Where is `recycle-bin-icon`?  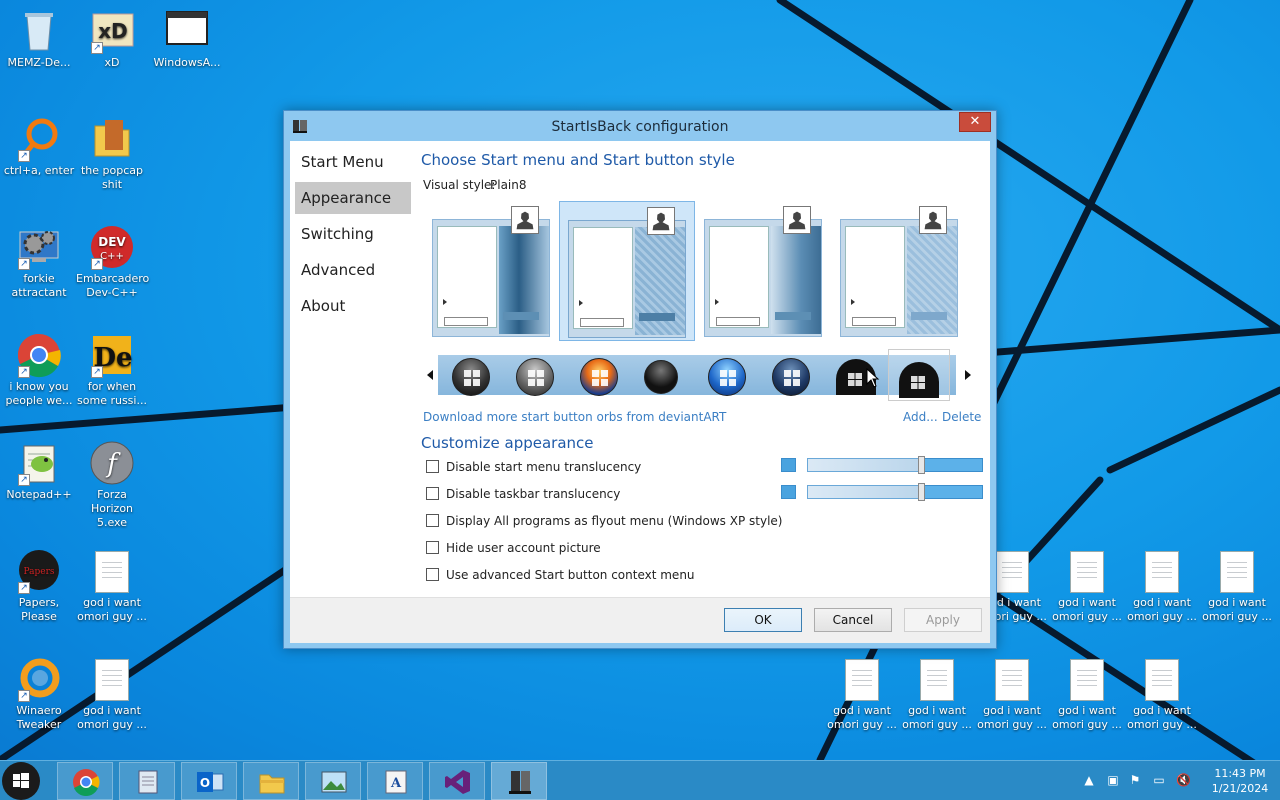 recycle-bin-icon is located at coordinates (39, 31).